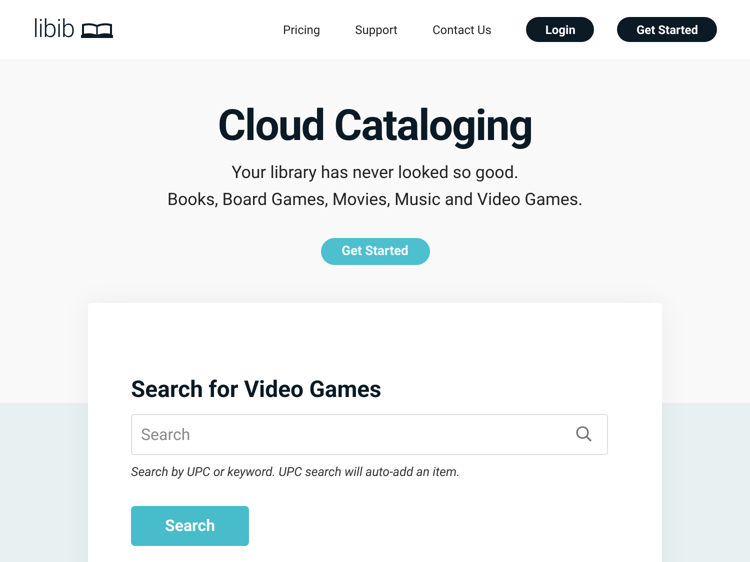  What do you see at coordinates (301, 29) in the screenshot?
I see `nav-link: Pricing` at bounding box center [301, 29].